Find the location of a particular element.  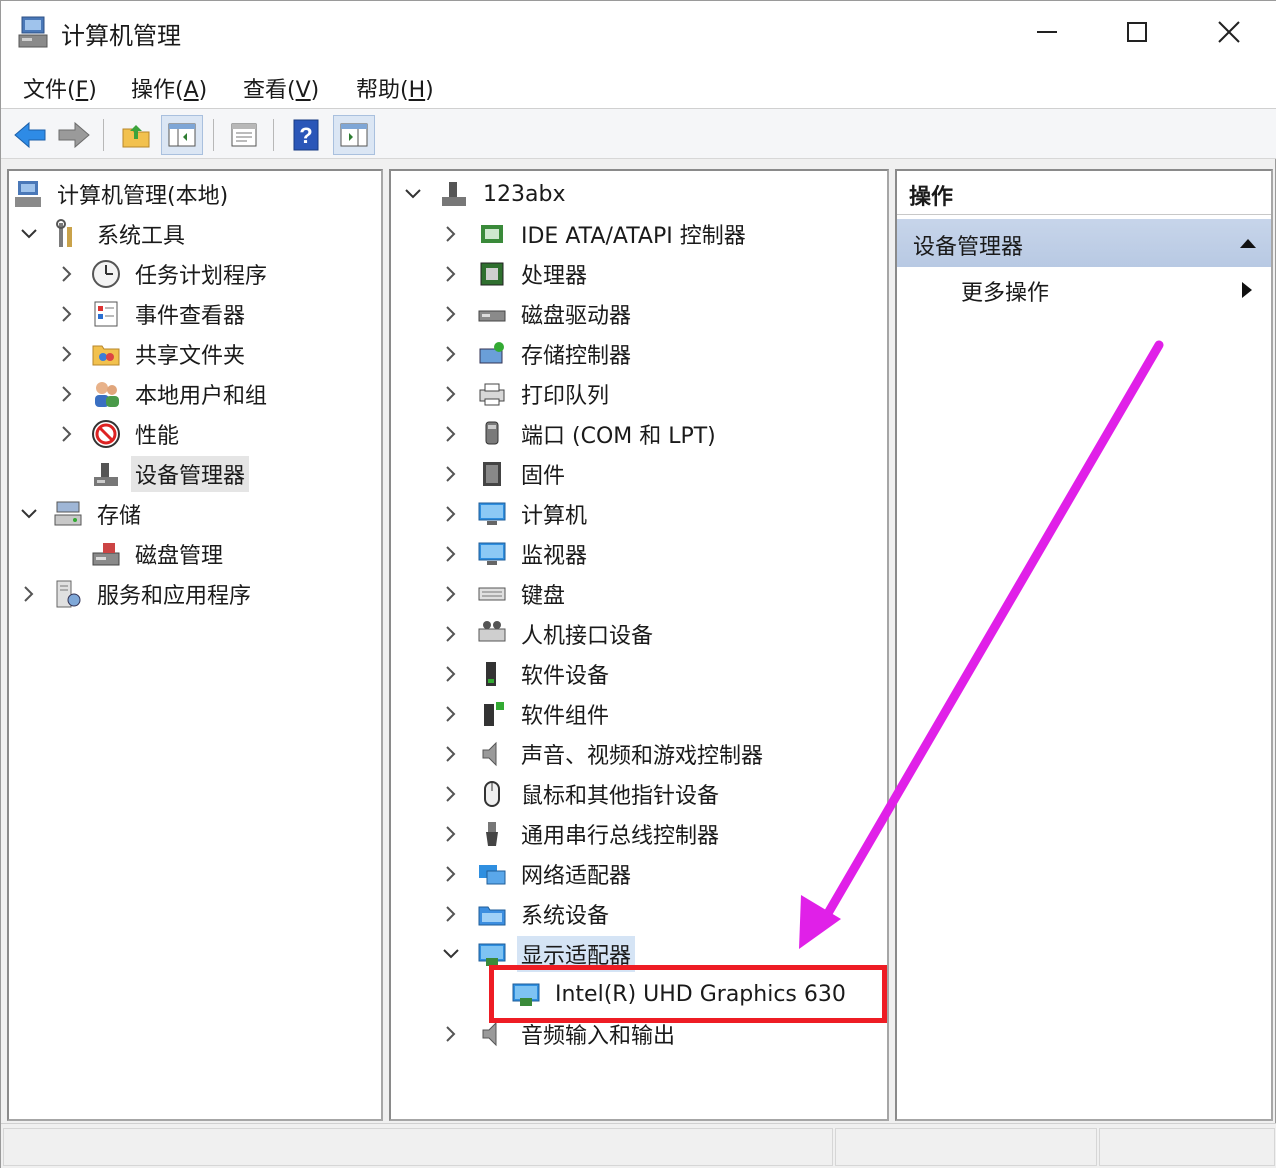

system-tools-icon is located at coordinates (64, 233).